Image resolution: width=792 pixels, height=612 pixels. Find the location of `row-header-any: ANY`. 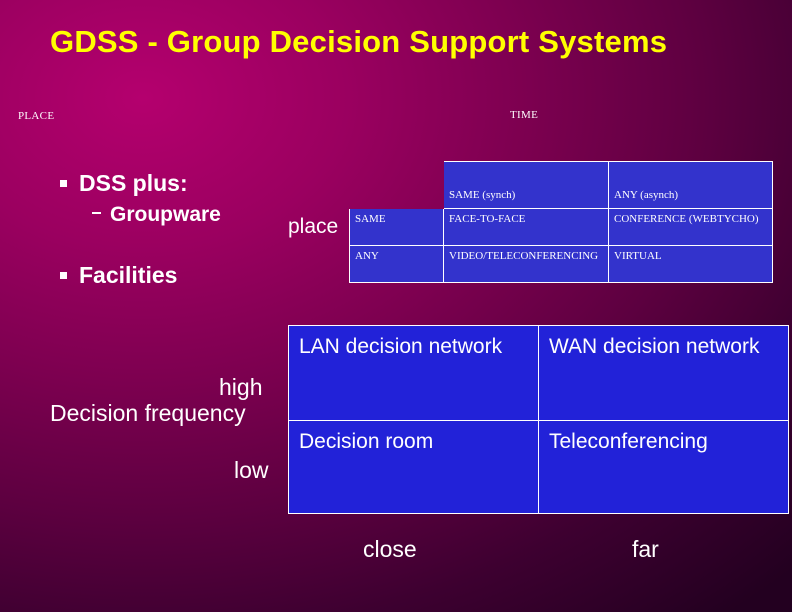

row-header-any: ANY is located at coordinates (396, 264).